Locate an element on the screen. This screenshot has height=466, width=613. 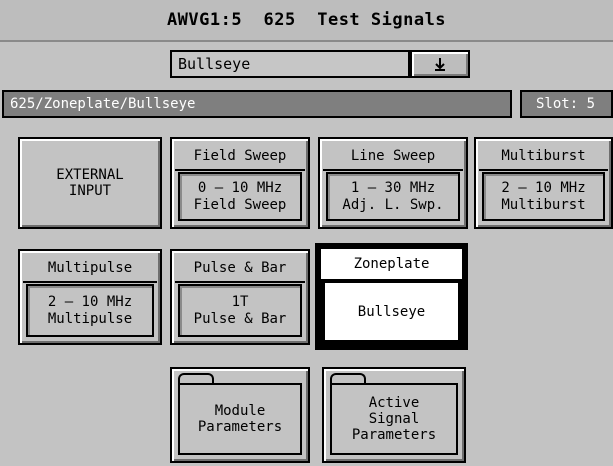
module-parameters-line2: Parameters is located at coordinates (240, 427).